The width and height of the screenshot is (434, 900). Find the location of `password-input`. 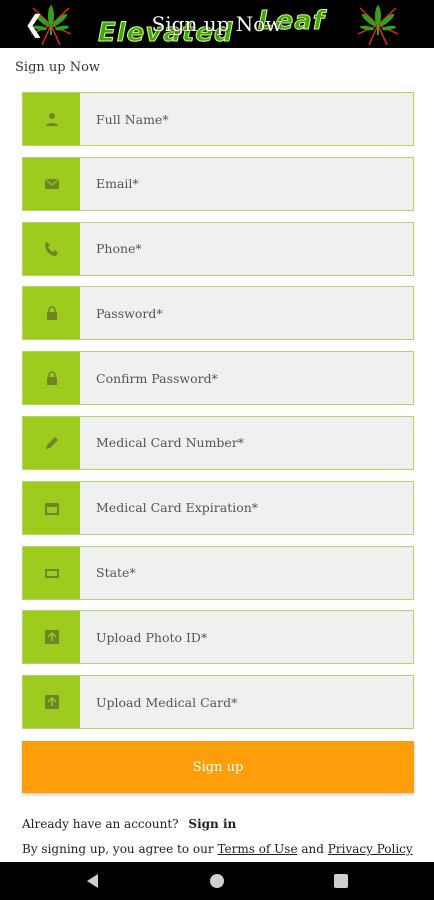

password-input is located at coordinates (246, 313).